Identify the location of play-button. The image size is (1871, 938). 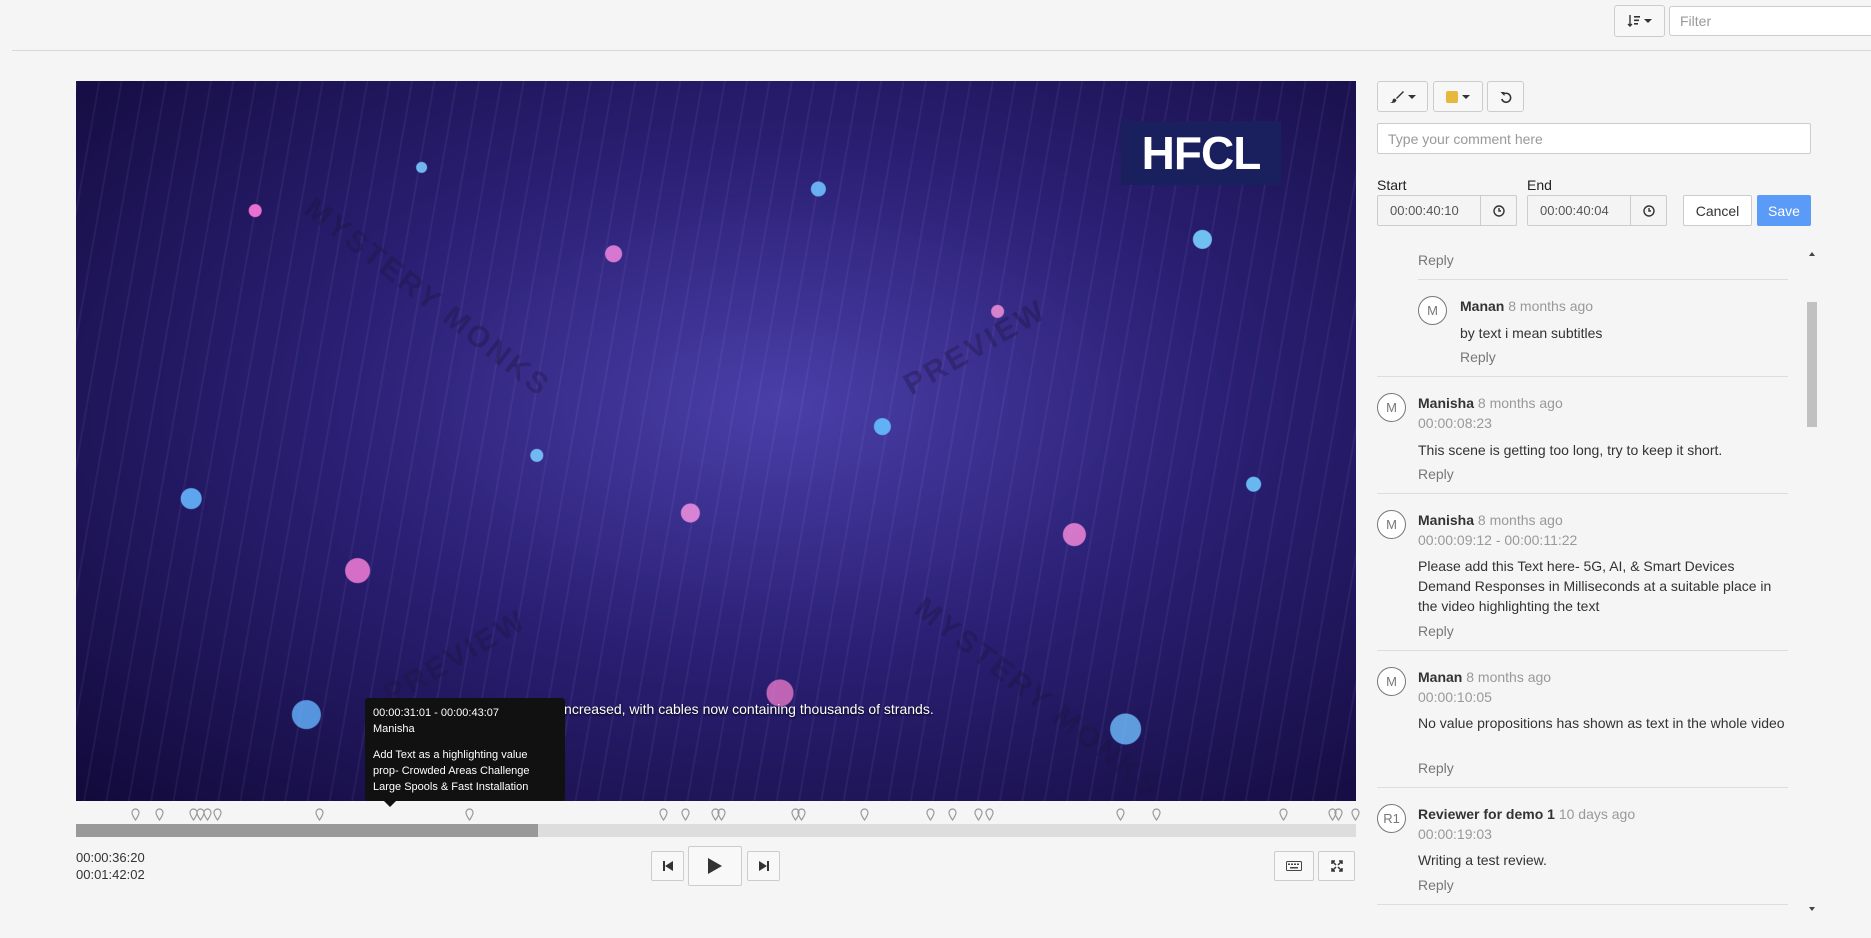
(715, 866).